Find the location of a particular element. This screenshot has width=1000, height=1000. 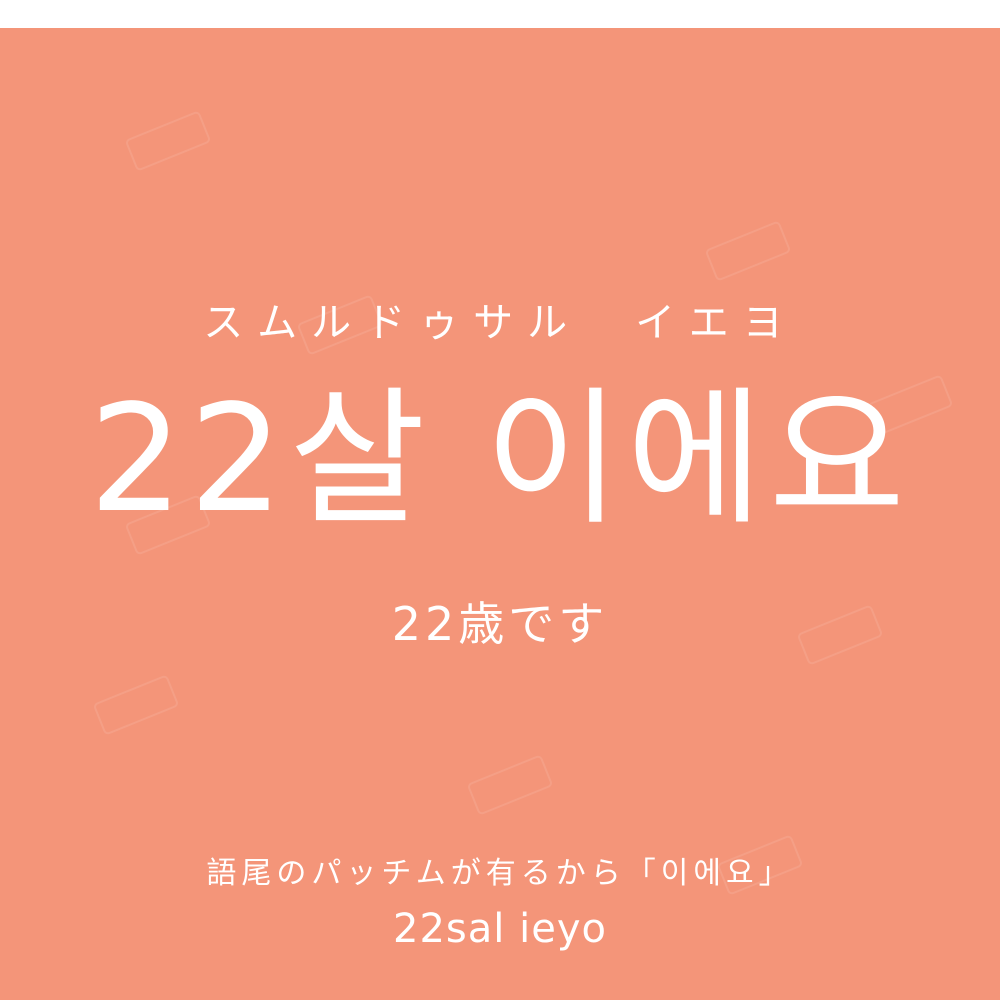

korean-headline: 22살 이에요 is located at coordinates (499, 459).